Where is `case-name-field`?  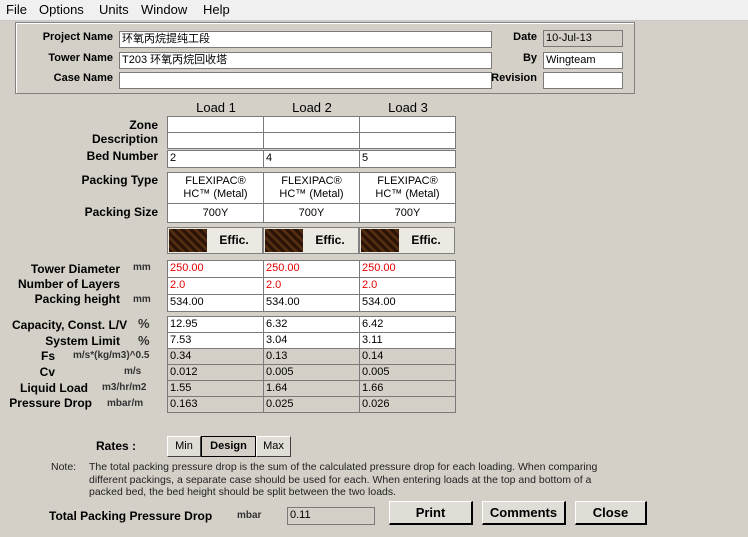 case-name-field is located at coordinates (305, 80).